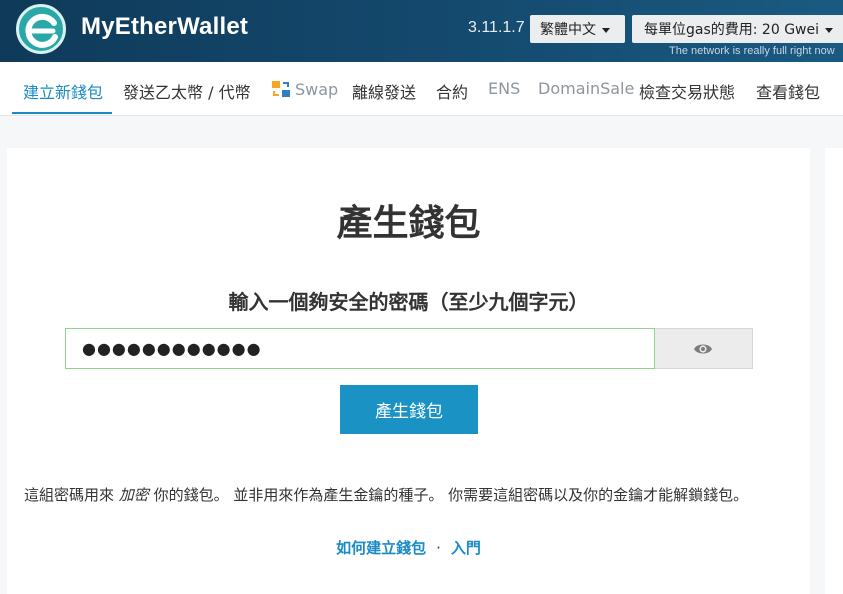  What do you see at coordinates (164, 27) in the screenshot?
I see `brand-name: MyEtherWallet` at bounding box center [164, 27].